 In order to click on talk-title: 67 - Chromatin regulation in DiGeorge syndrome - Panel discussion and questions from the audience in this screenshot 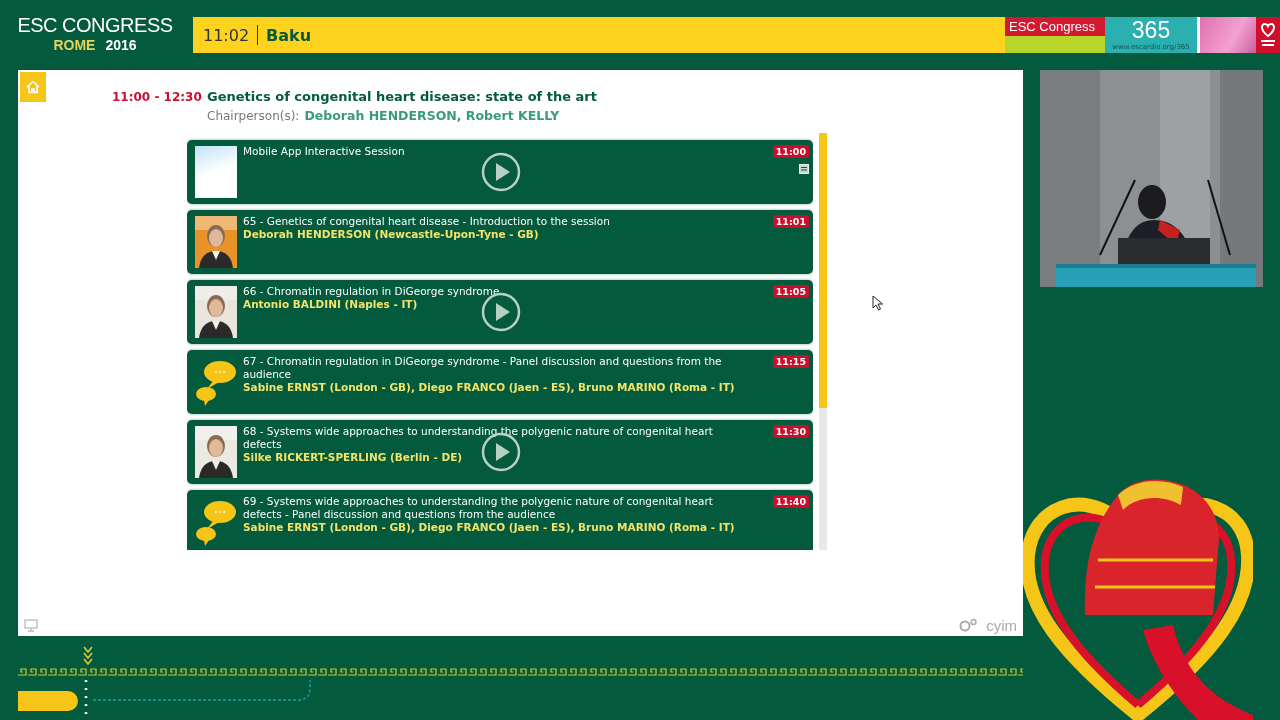, I will do `click(483, 368)`.